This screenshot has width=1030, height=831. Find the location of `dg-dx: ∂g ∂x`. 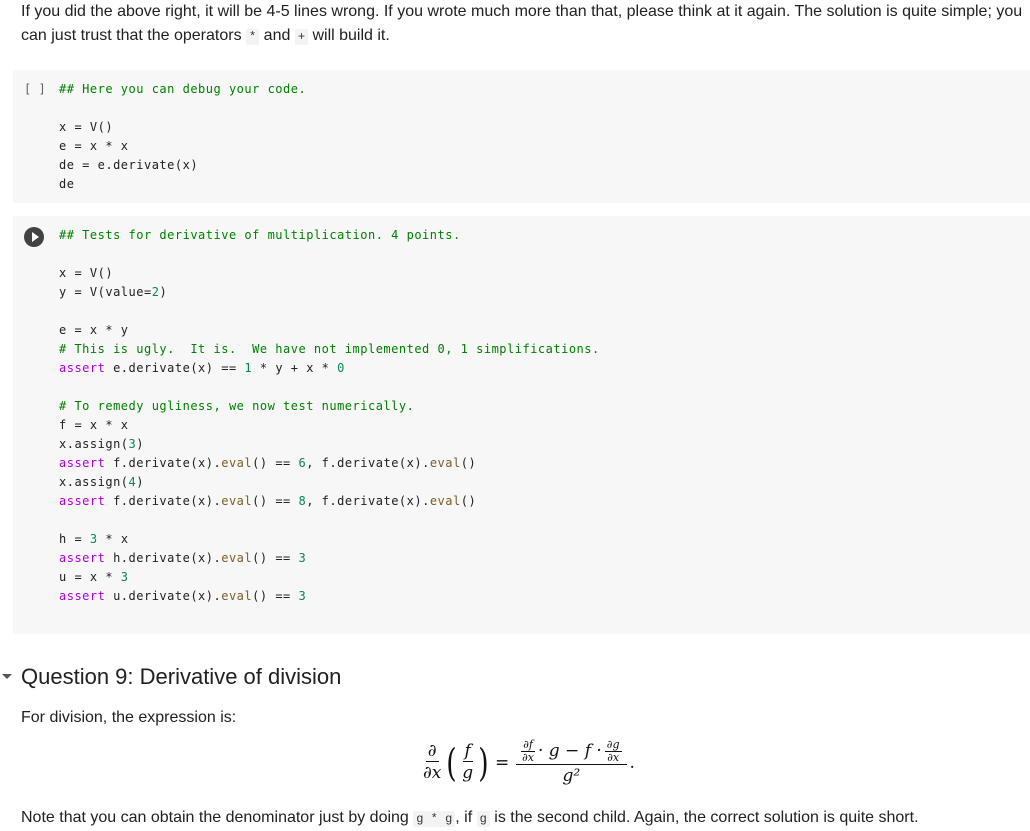

dg-dx: ∂g ∂x is located at coordinates (613, 750).